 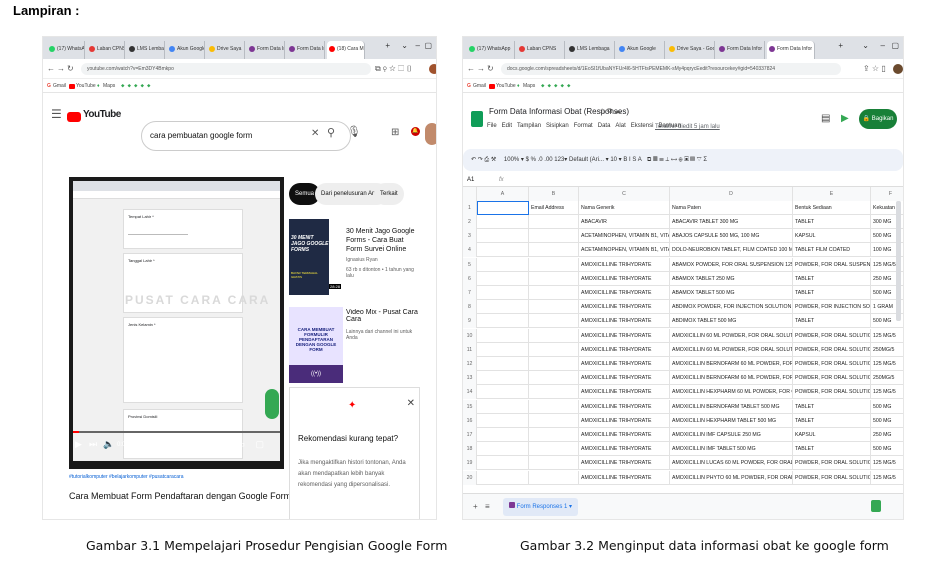 What do you see at coordinates (887, 435) in the screenshot?
I see `table-cell: 250 MG` at bounding box center [887, 435].